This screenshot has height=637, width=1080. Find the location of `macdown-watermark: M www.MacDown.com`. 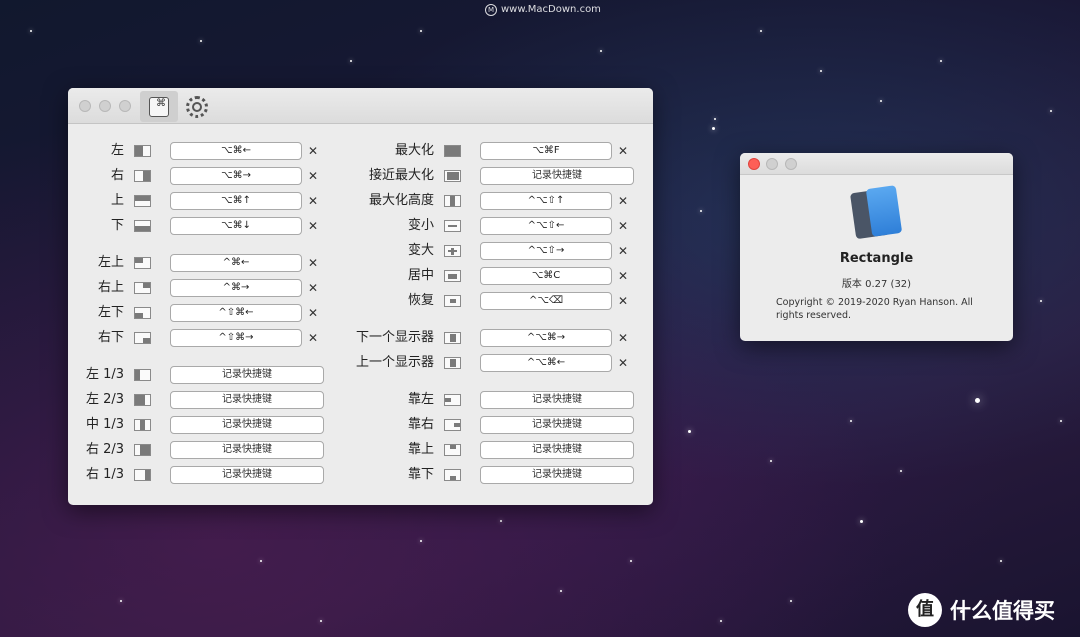

macdown-watermark: M www.MacDown.com is located at coordinates (543, 10).